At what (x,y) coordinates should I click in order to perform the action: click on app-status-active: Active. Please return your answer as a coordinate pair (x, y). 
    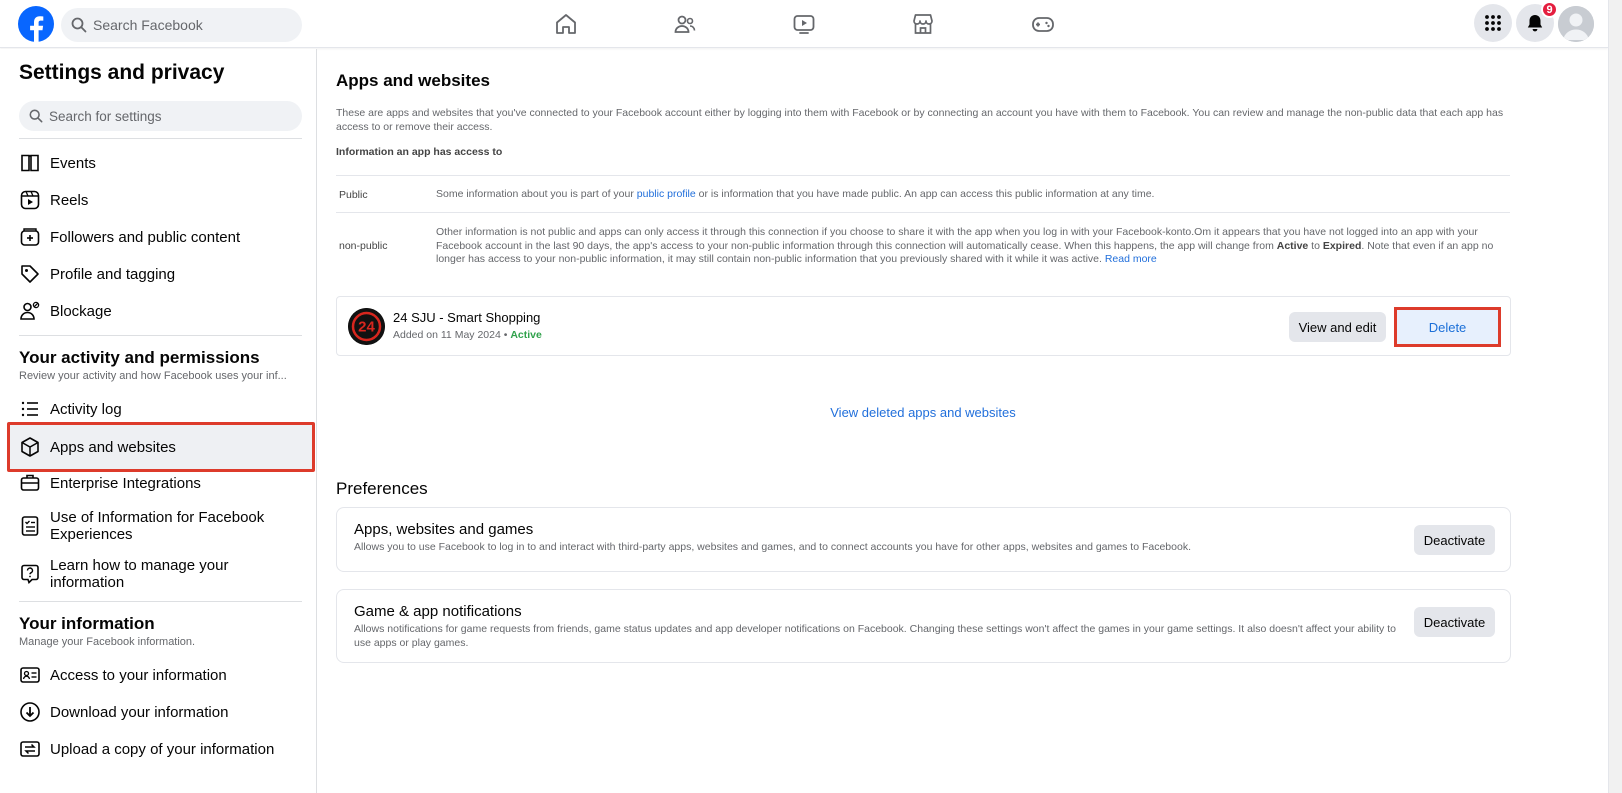
    Looking at the image, I should click on (526, 335).